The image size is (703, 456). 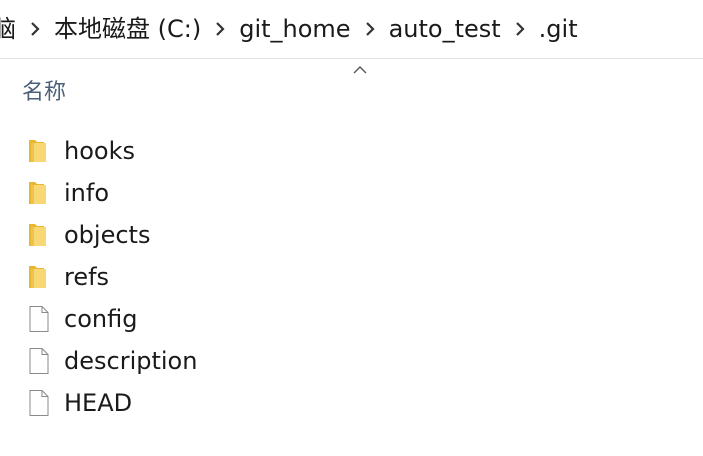 What do you see at coordinates (351, 193) in the screenshot?
I see `list-item-folder: info` at bounding box center [351, 193].